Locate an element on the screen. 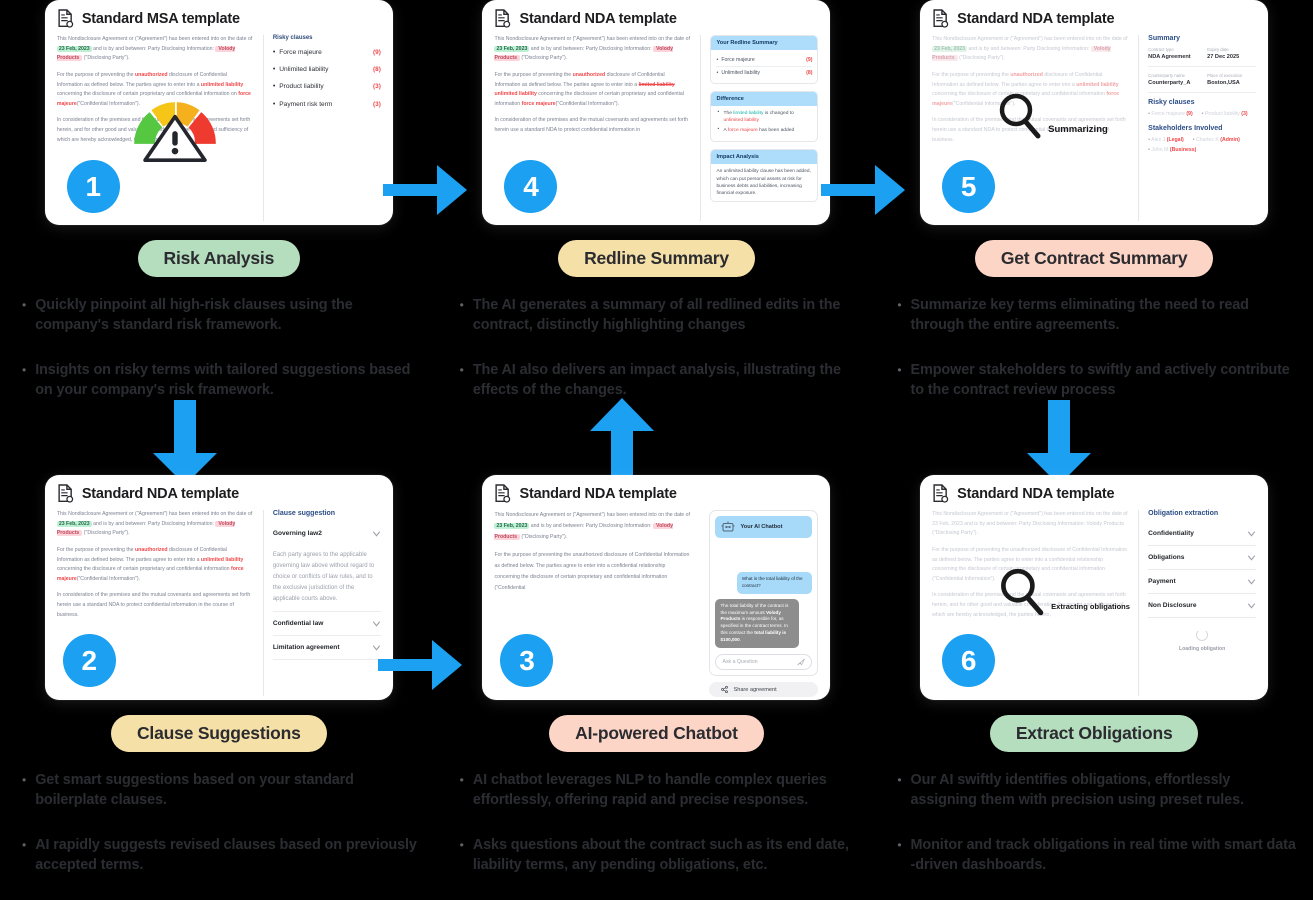 Image resolution: width=1313 pixels, height=900 pixels. accordion-payment: Payment is located at coordinates (1202, 582).